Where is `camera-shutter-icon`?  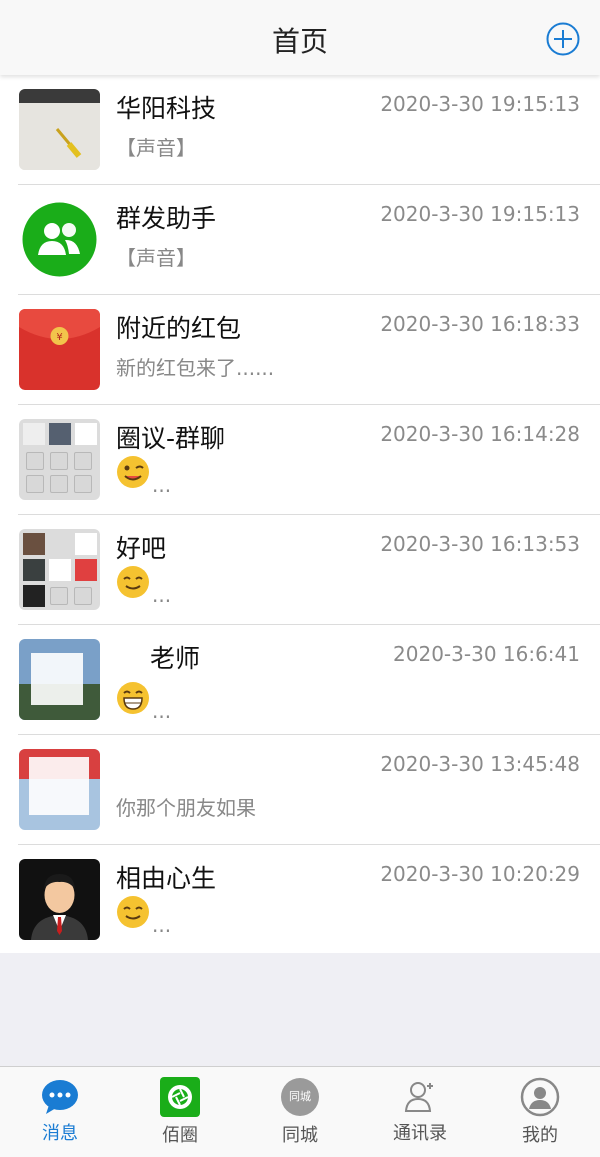 camera-shutter-icon is located at coordinates (180, 1097).